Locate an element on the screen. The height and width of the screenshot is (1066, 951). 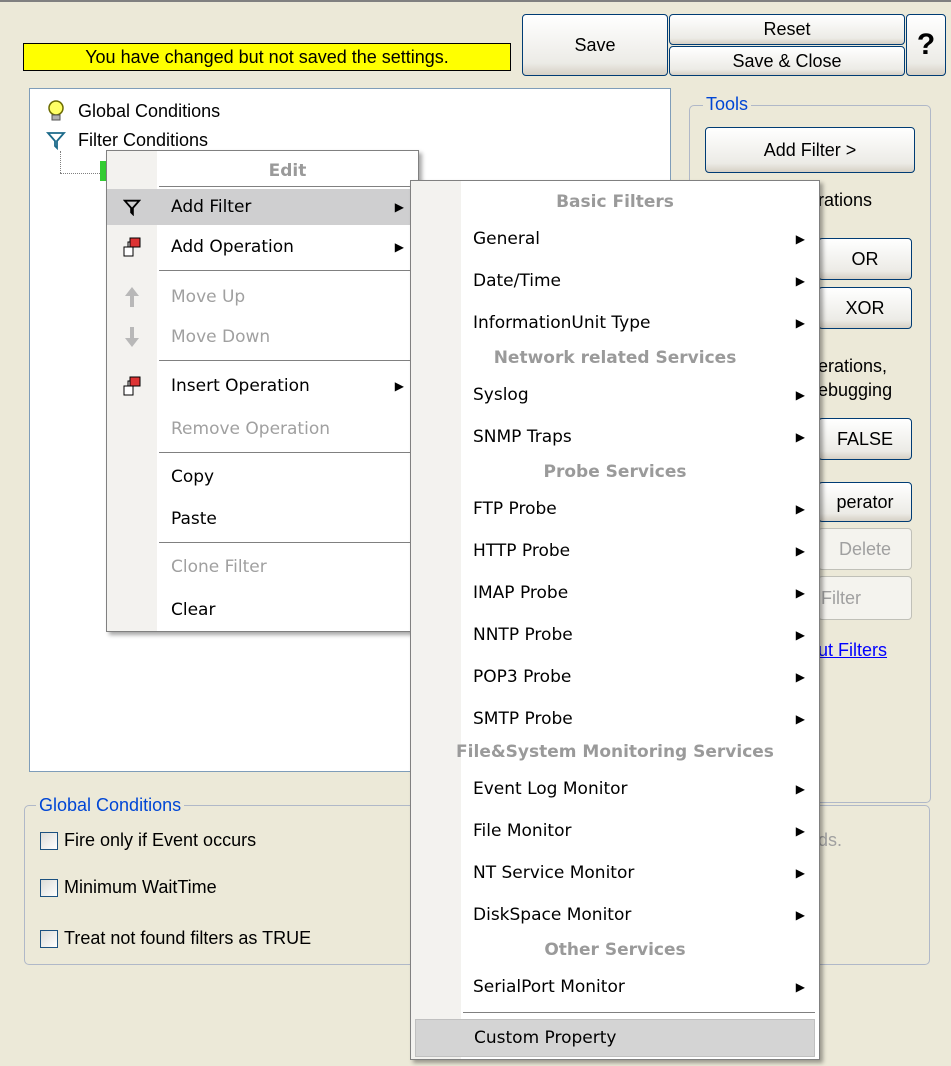
treat-not-found-checkbox: Treat not found filters as TRUE is located at coordinates (175, 938).